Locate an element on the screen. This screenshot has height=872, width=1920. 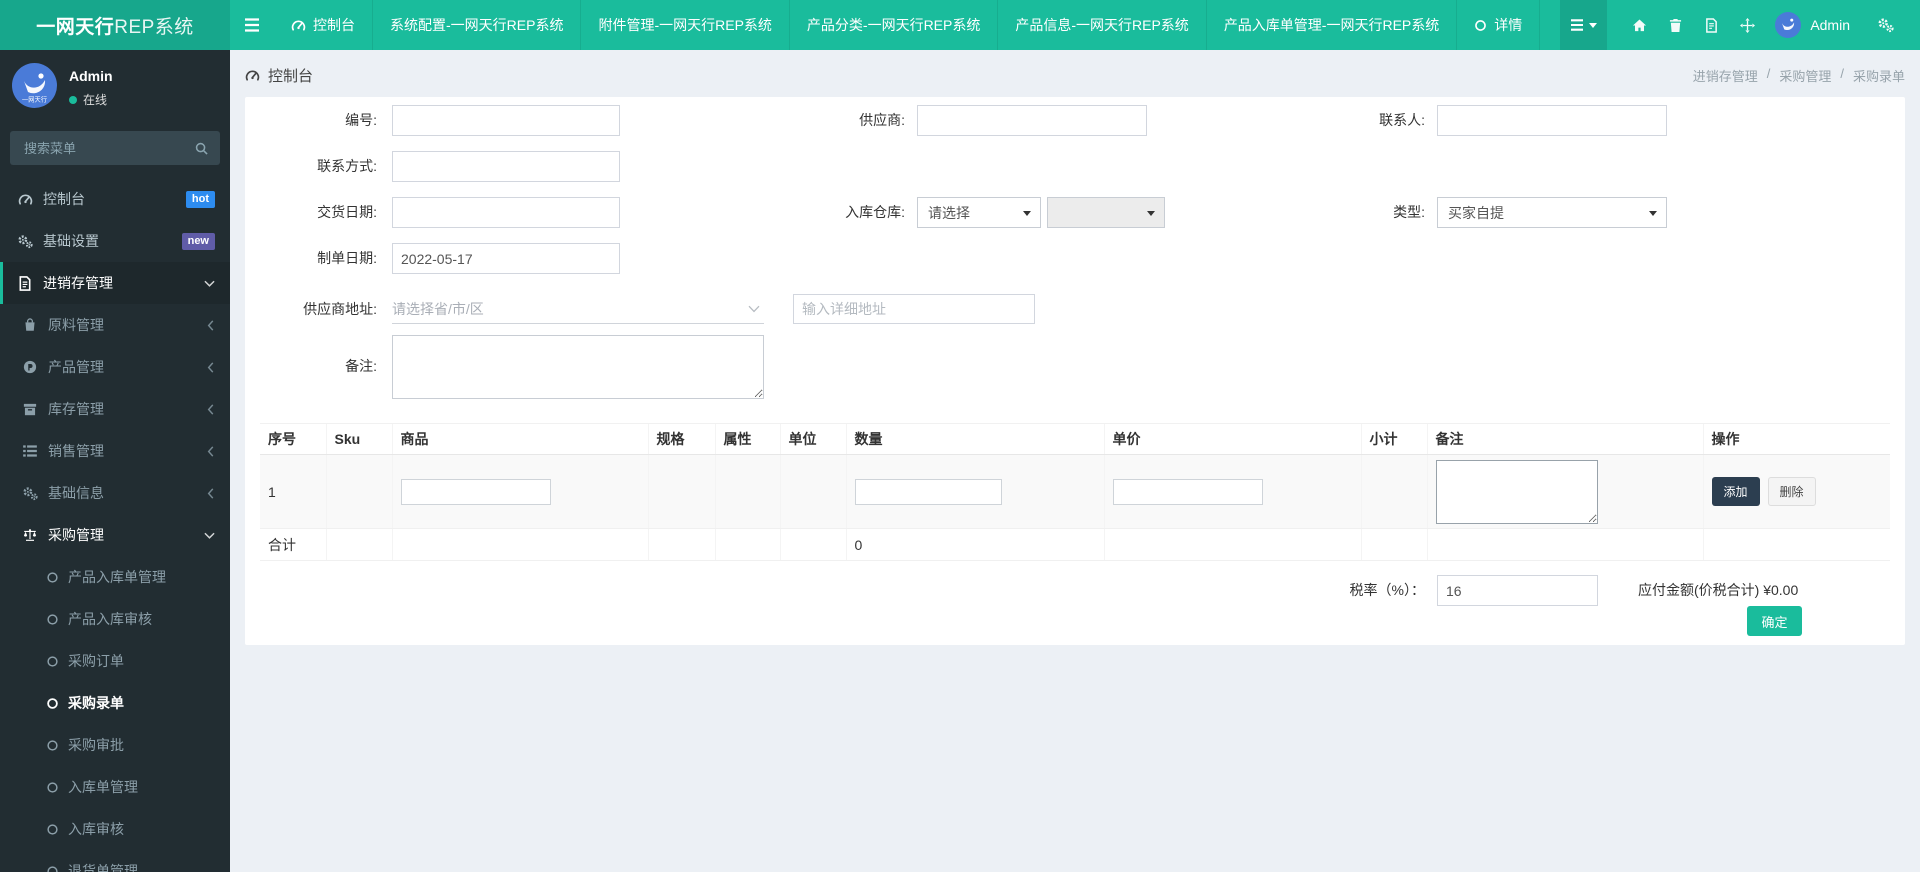
sidebar-item-product-mgmt: 产品管理 is located at coordinates (115, 367).